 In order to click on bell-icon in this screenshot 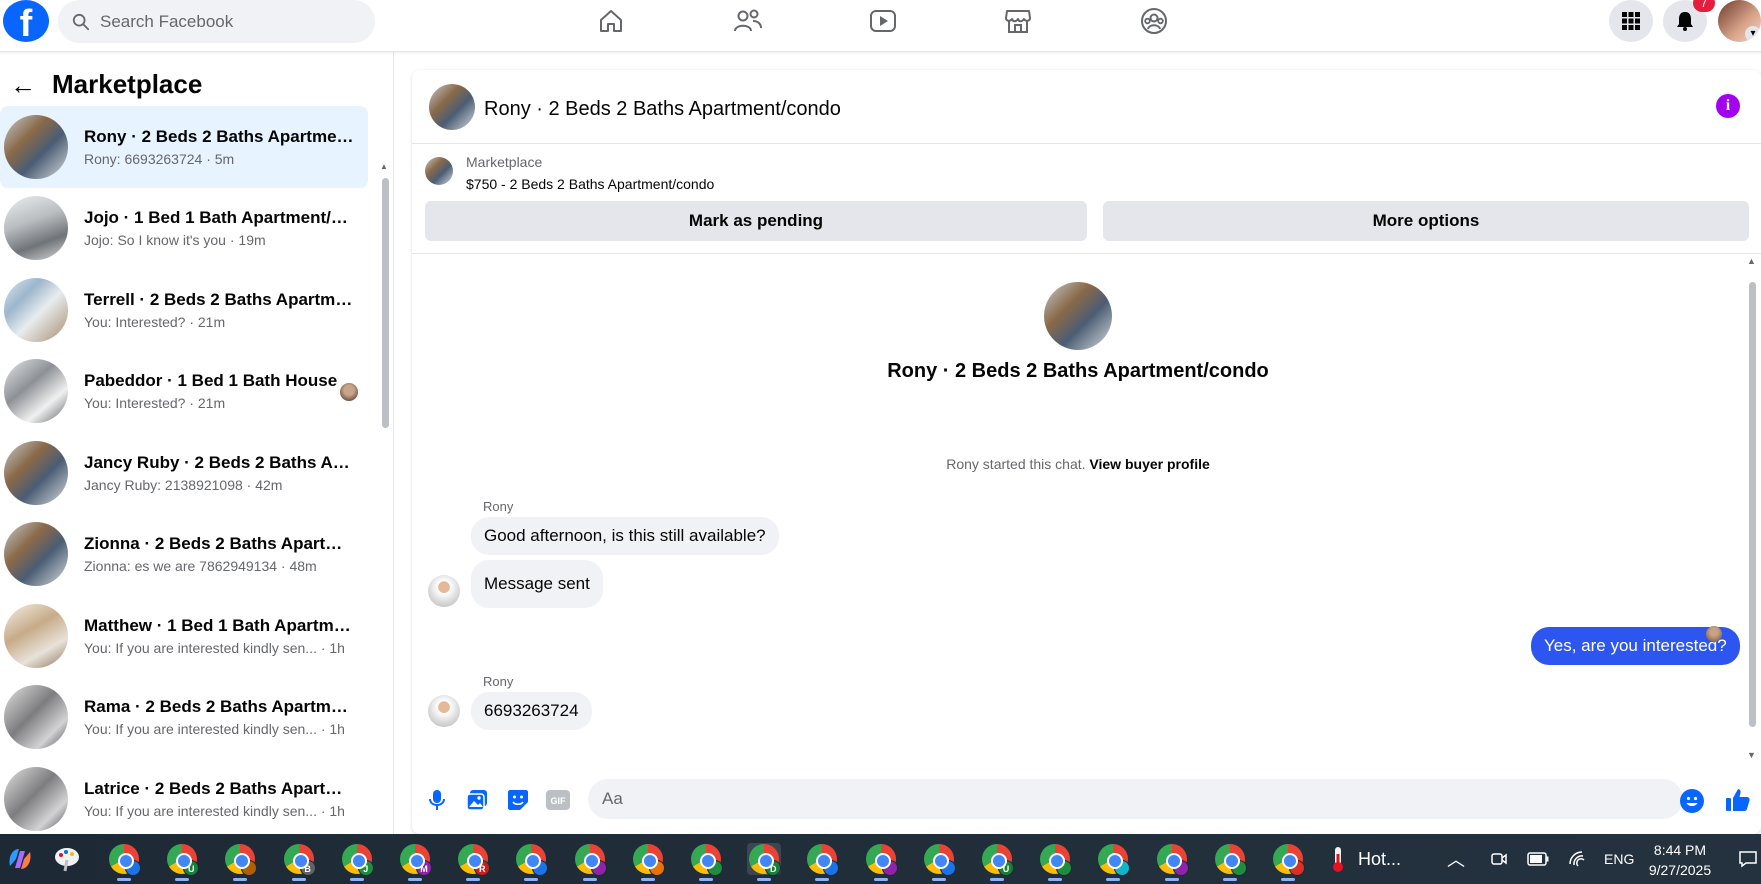, I will do `click(1685, 21)`.